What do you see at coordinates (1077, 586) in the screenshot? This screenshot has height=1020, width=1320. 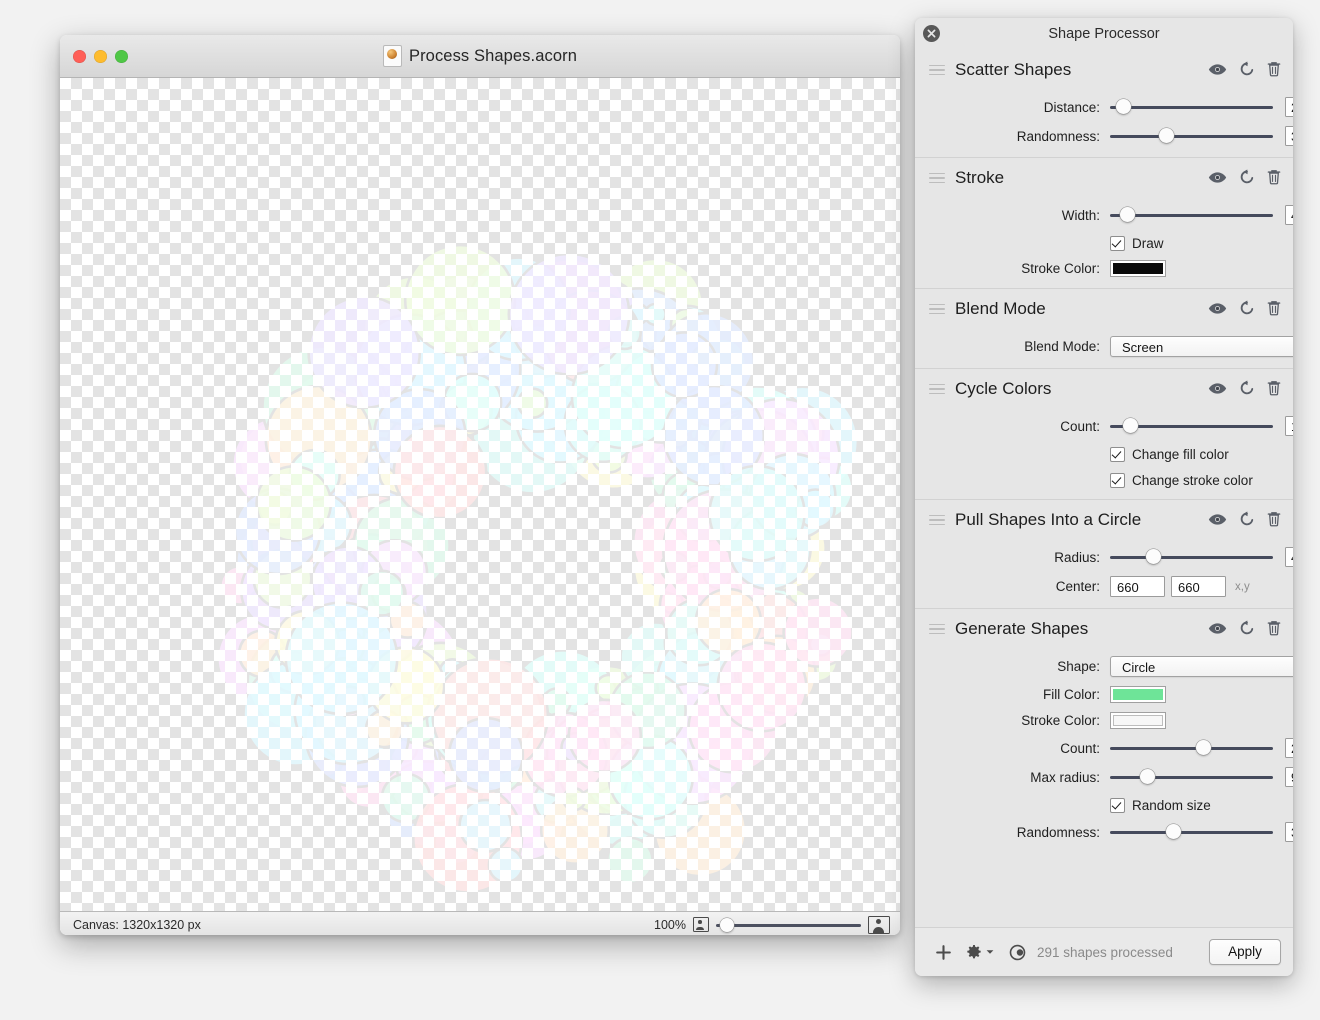 I see `control-label: Center:` at bounding box center [1077, 586].